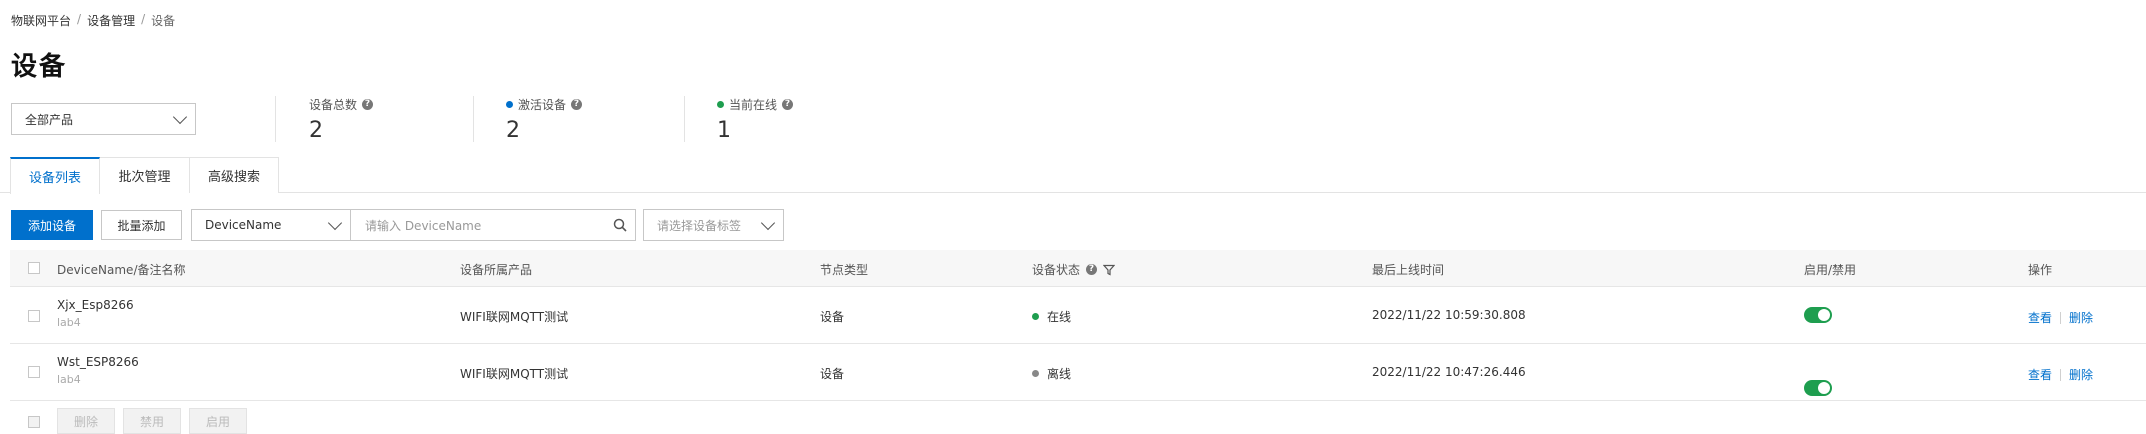 The width and height of the screenshot is (2146, 434). I want to click on breadcrumb-item-iot-platform: 物联网平台, so click(41, 20).